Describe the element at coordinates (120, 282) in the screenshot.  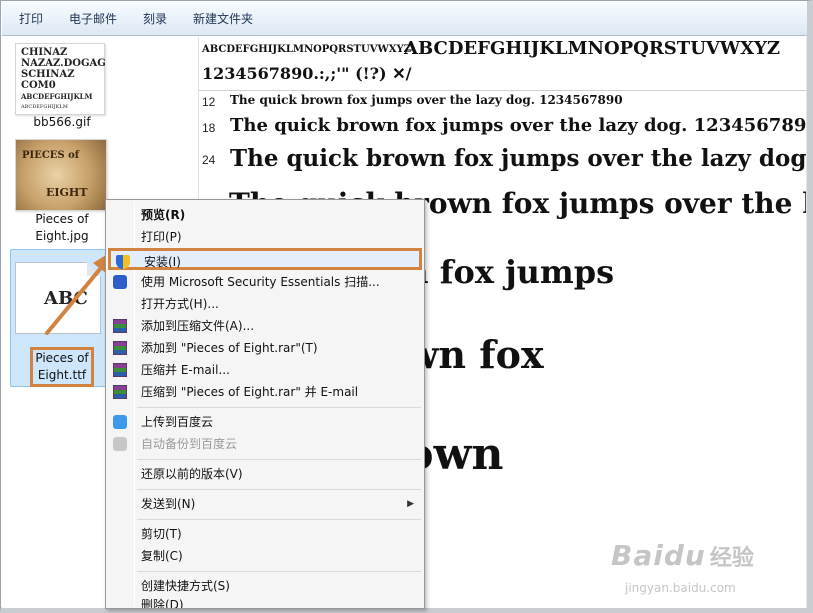
I see `security-essentials-icon` at that location.